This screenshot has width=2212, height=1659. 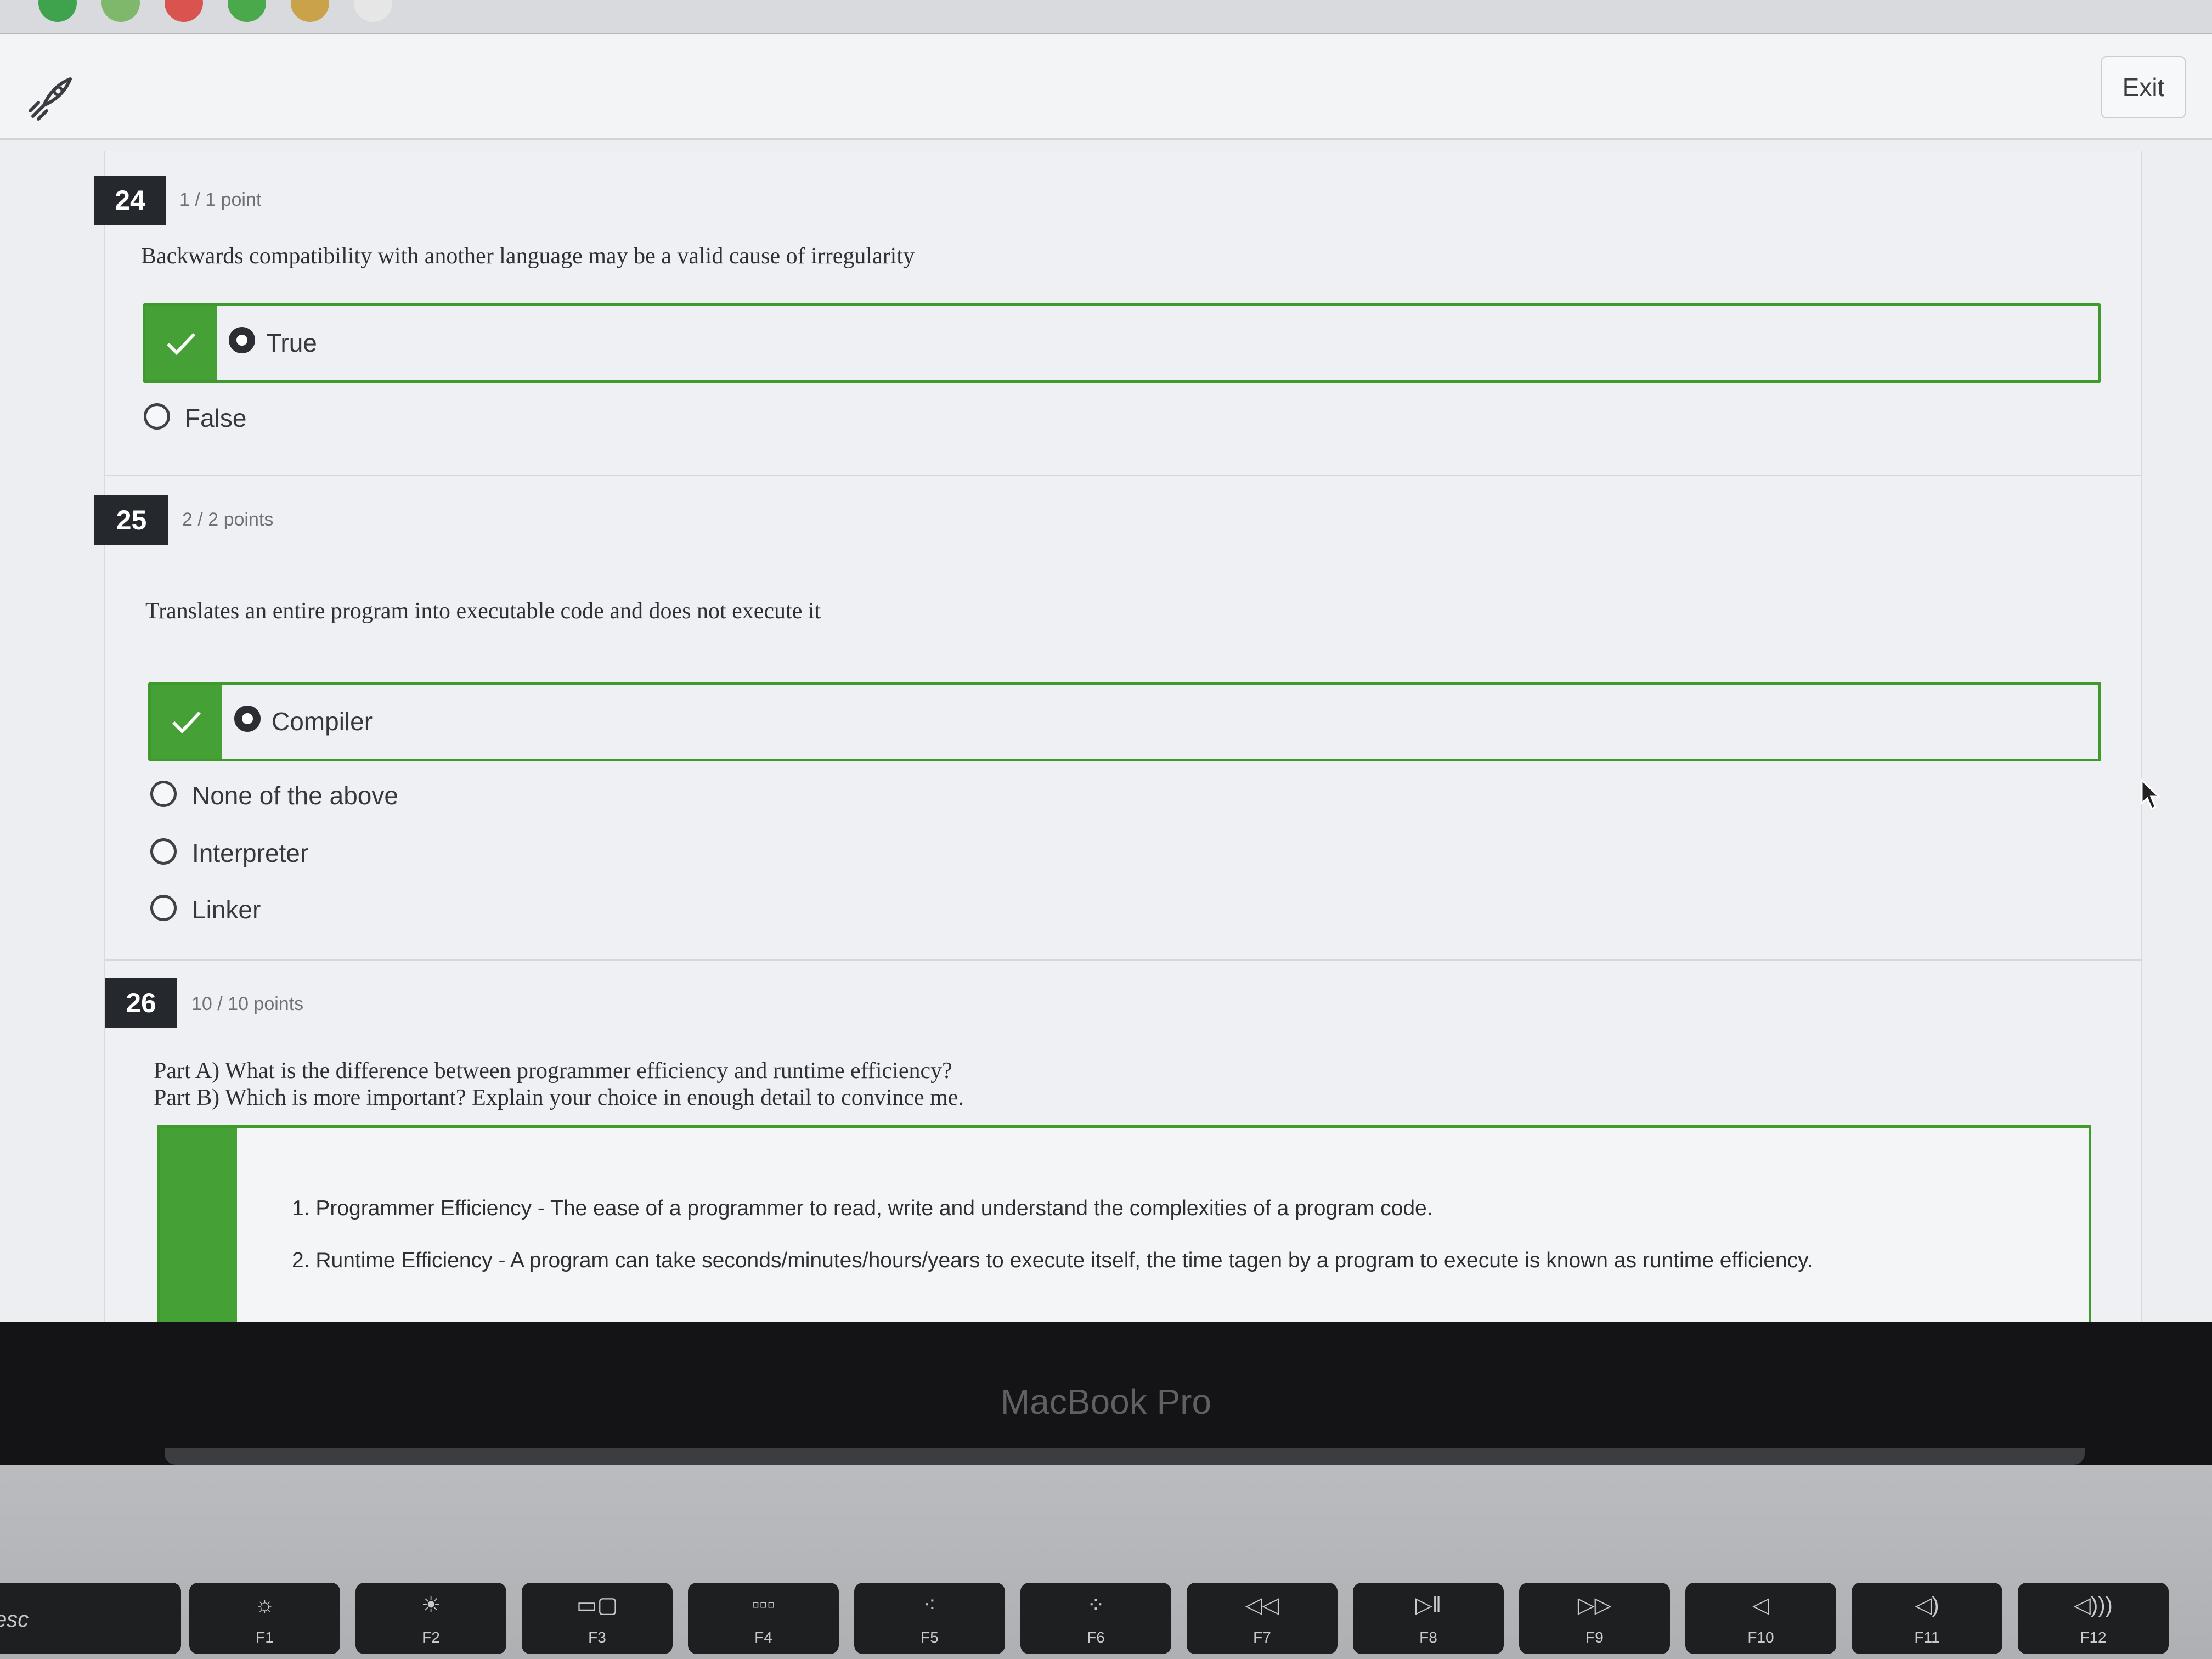 I want to click on answer-label: Compiler, so click(x=322, y=721).